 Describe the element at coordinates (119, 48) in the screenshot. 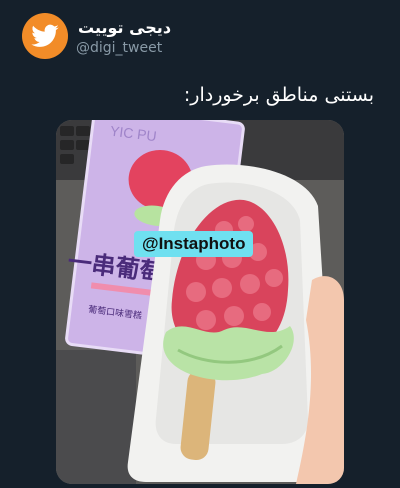

I see `user-handle: @digi_tweet` at that location.